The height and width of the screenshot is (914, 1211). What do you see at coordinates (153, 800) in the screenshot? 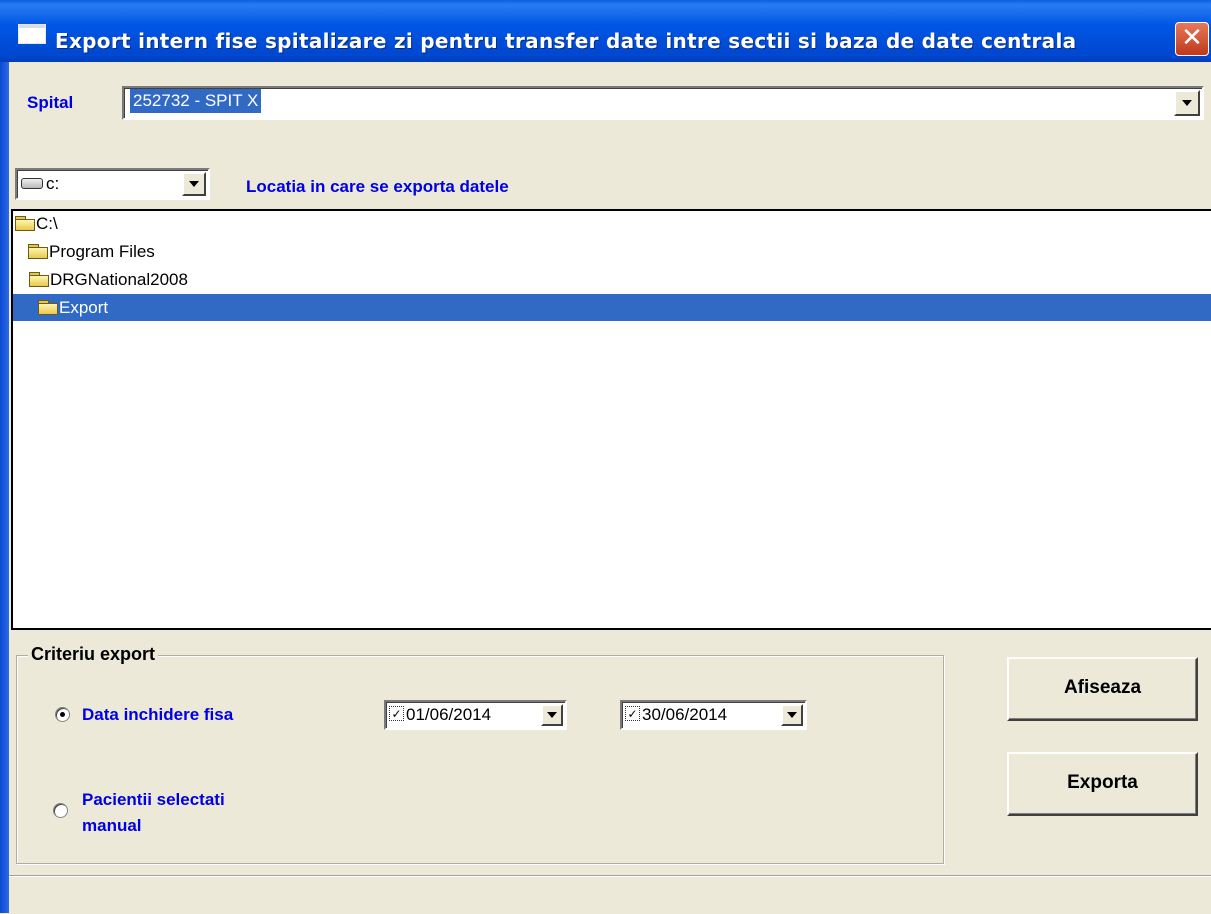
I see `pacienti-manual-label-line1: Pacientii selectati` at bounding box center [153, 800].